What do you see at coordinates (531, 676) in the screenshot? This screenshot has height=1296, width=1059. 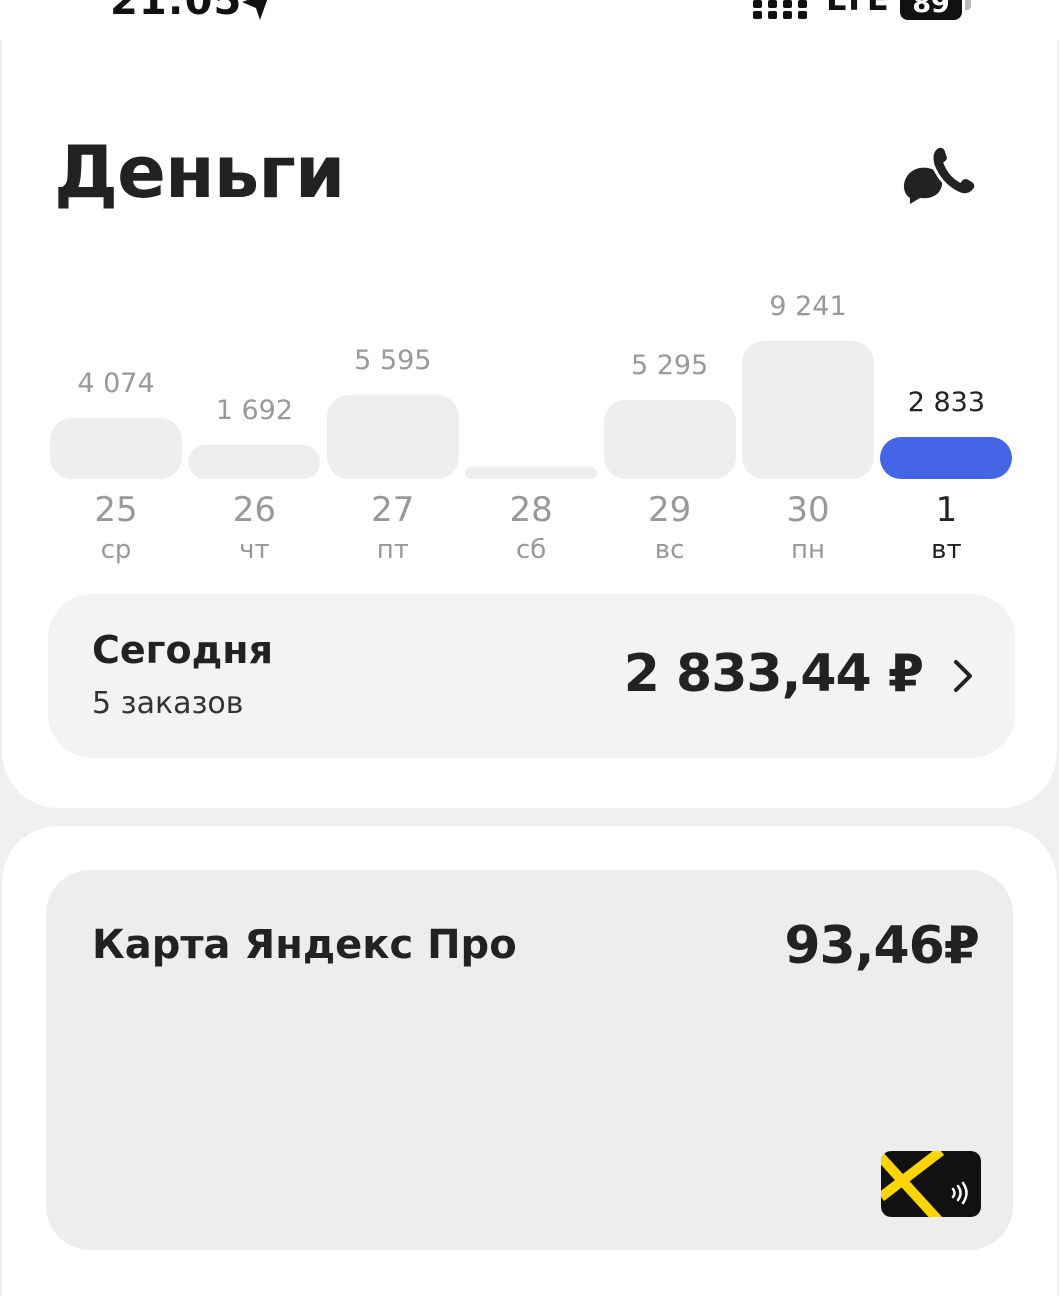 I see `today-summary-button: Сегодня 5 заказов 2 833,44 ₽` at bounding box center [531, 676].